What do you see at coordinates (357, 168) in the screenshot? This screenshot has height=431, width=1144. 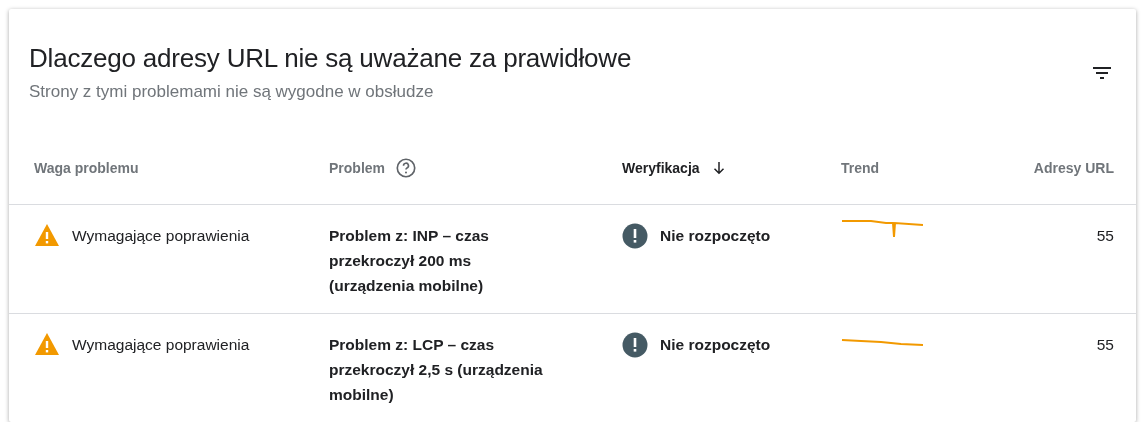 I see `column-header: Problem` at bounding box center [357, 168].